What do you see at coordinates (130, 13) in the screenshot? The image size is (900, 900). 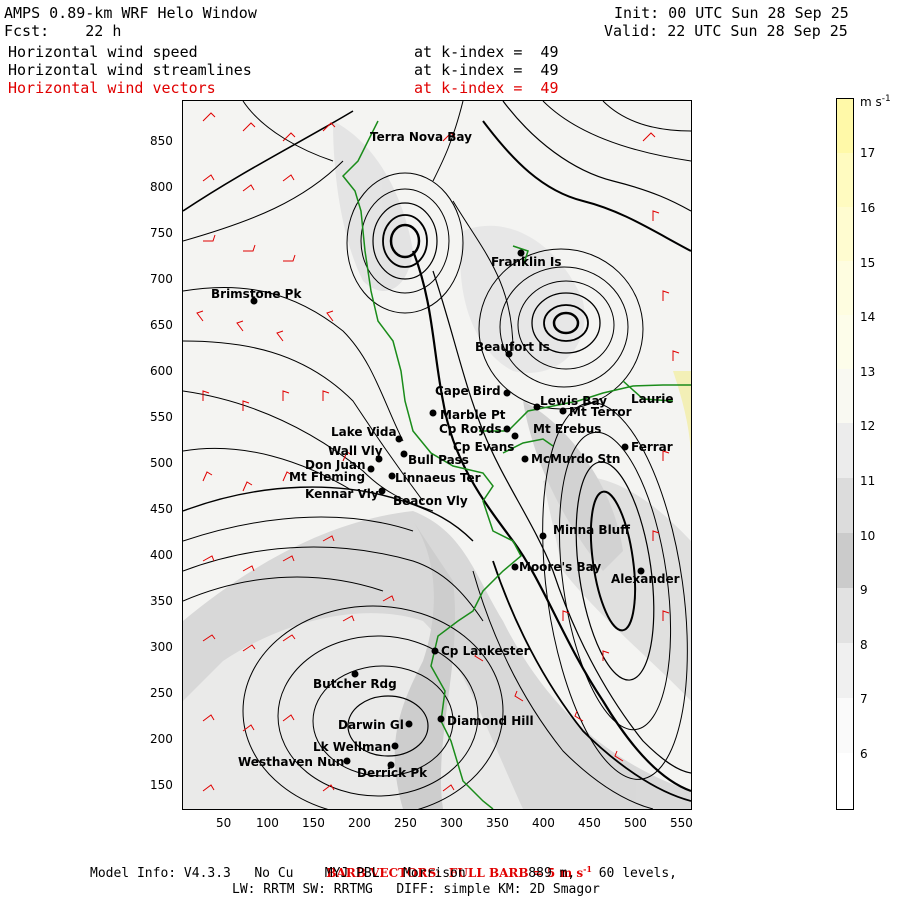 I see `plot-title: AMPS 0.89-km WRF Helo Window` at bounding box center [130, 13].